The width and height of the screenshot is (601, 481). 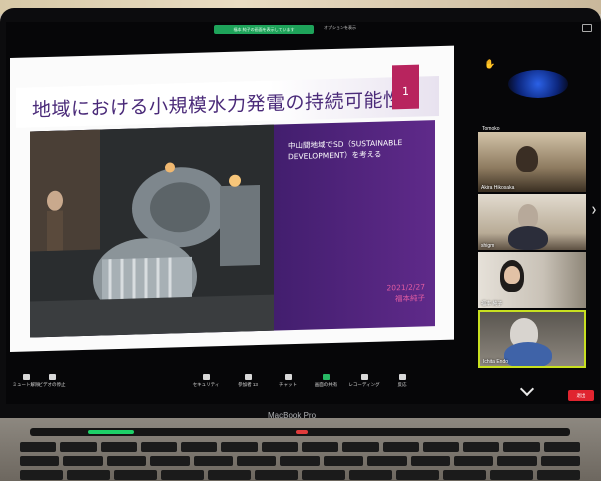 I want to click on camera-icon, so click(x=52, y=377).